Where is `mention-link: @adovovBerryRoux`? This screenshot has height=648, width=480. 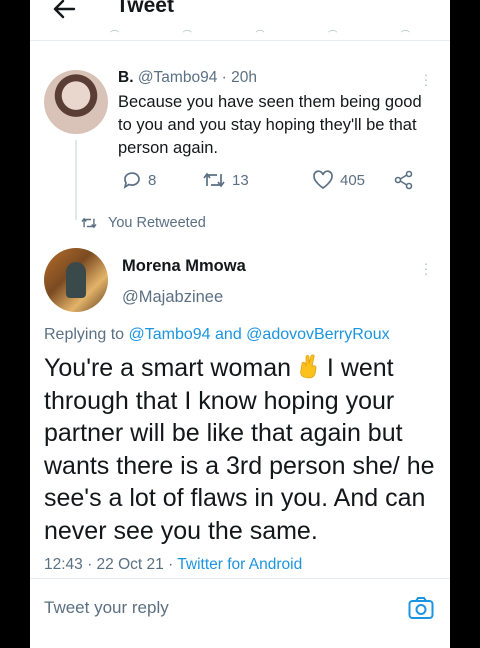
mention-link: @adovovBerryRoux is located at coordinates (317, 334).